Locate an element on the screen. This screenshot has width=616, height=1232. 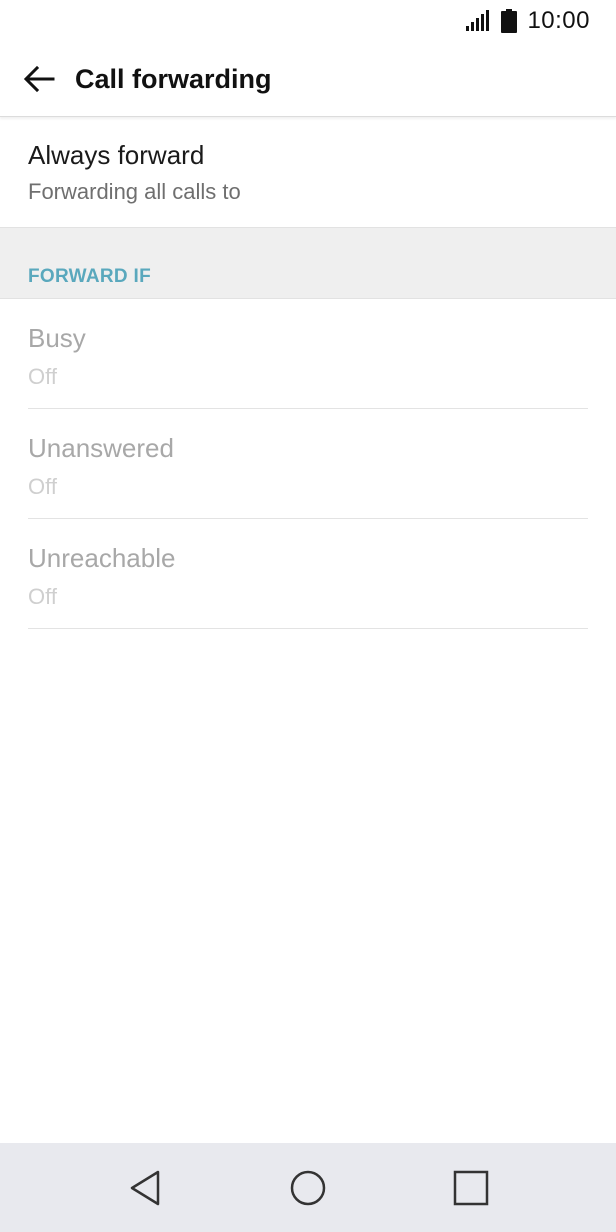
forward-item-title: Busy is located at coordinates (57, 338).